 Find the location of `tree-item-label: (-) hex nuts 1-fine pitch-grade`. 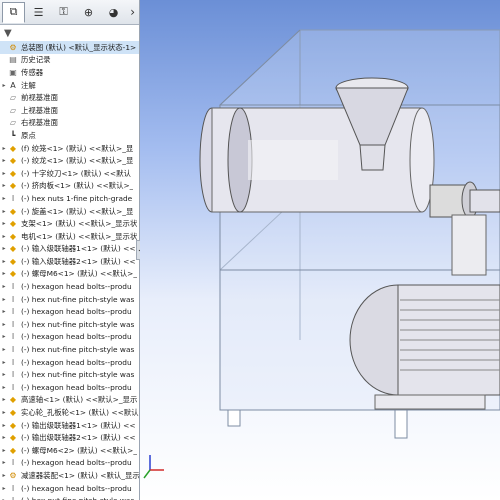

tree-item-label: (-) hex nuts 1-fine pitch-grade is located at coordinates (77, 198).